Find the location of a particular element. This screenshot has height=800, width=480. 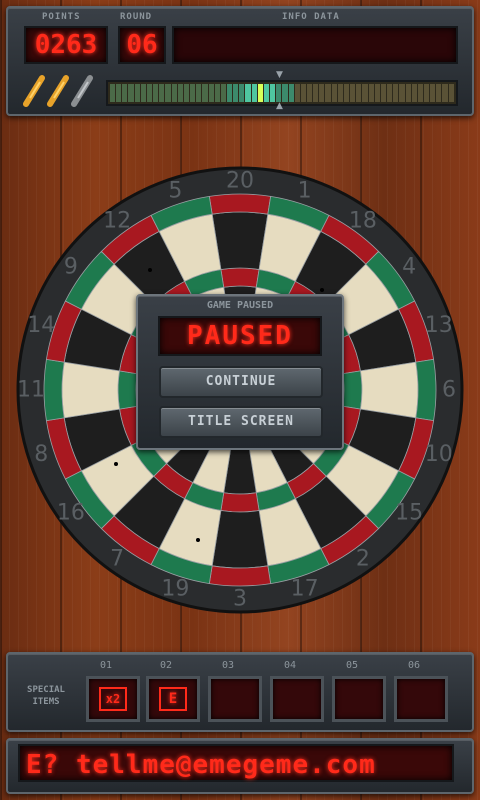

e-item-icon: E is located at coordinates (173, 699).